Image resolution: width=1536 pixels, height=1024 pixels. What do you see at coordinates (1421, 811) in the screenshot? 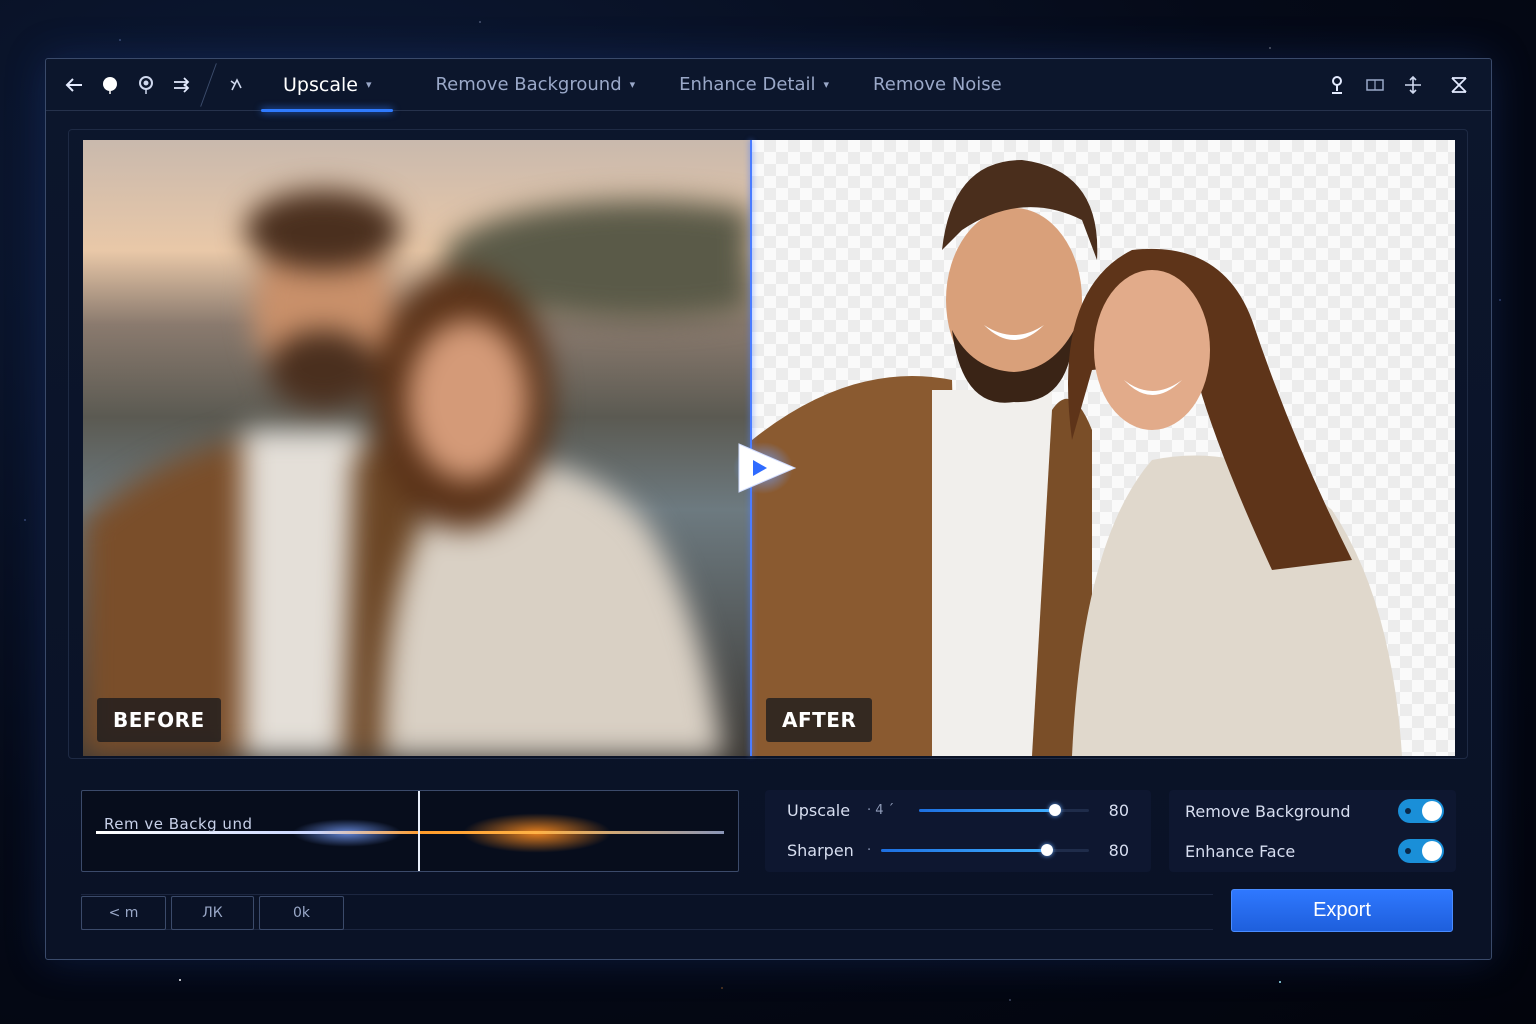
I see `remove-background-toggle` at bounding box center [1421, 811].